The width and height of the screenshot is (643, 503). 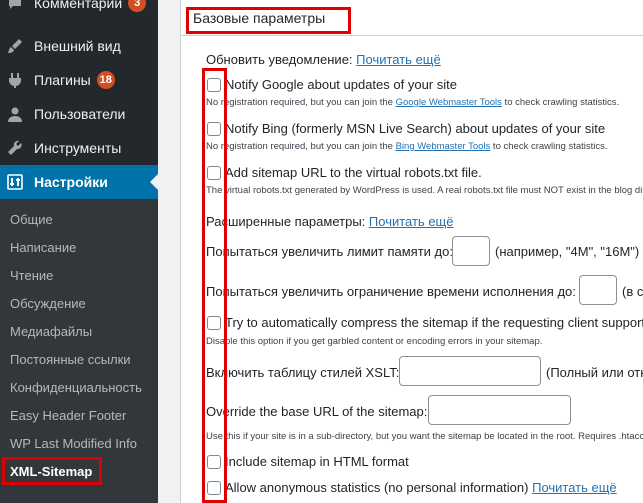 I want to click on submenu-writing: Написание, so click(x=43, y=247).